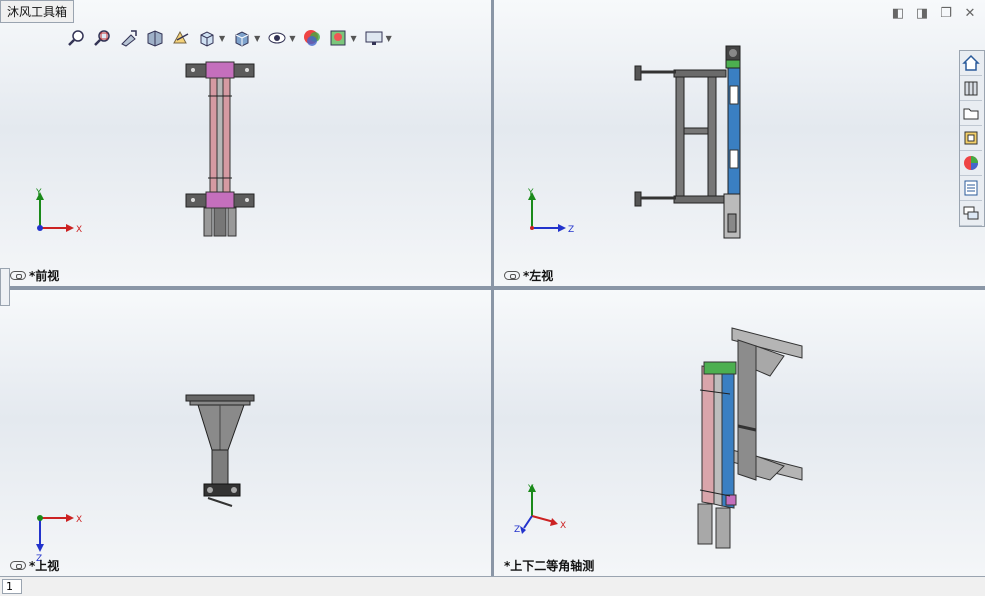 The image size is (985, 596). What do you see at coordinates (34, 275) in the screenshot?
I see `front-view-label: *前视` at bounding box center [34, 275].